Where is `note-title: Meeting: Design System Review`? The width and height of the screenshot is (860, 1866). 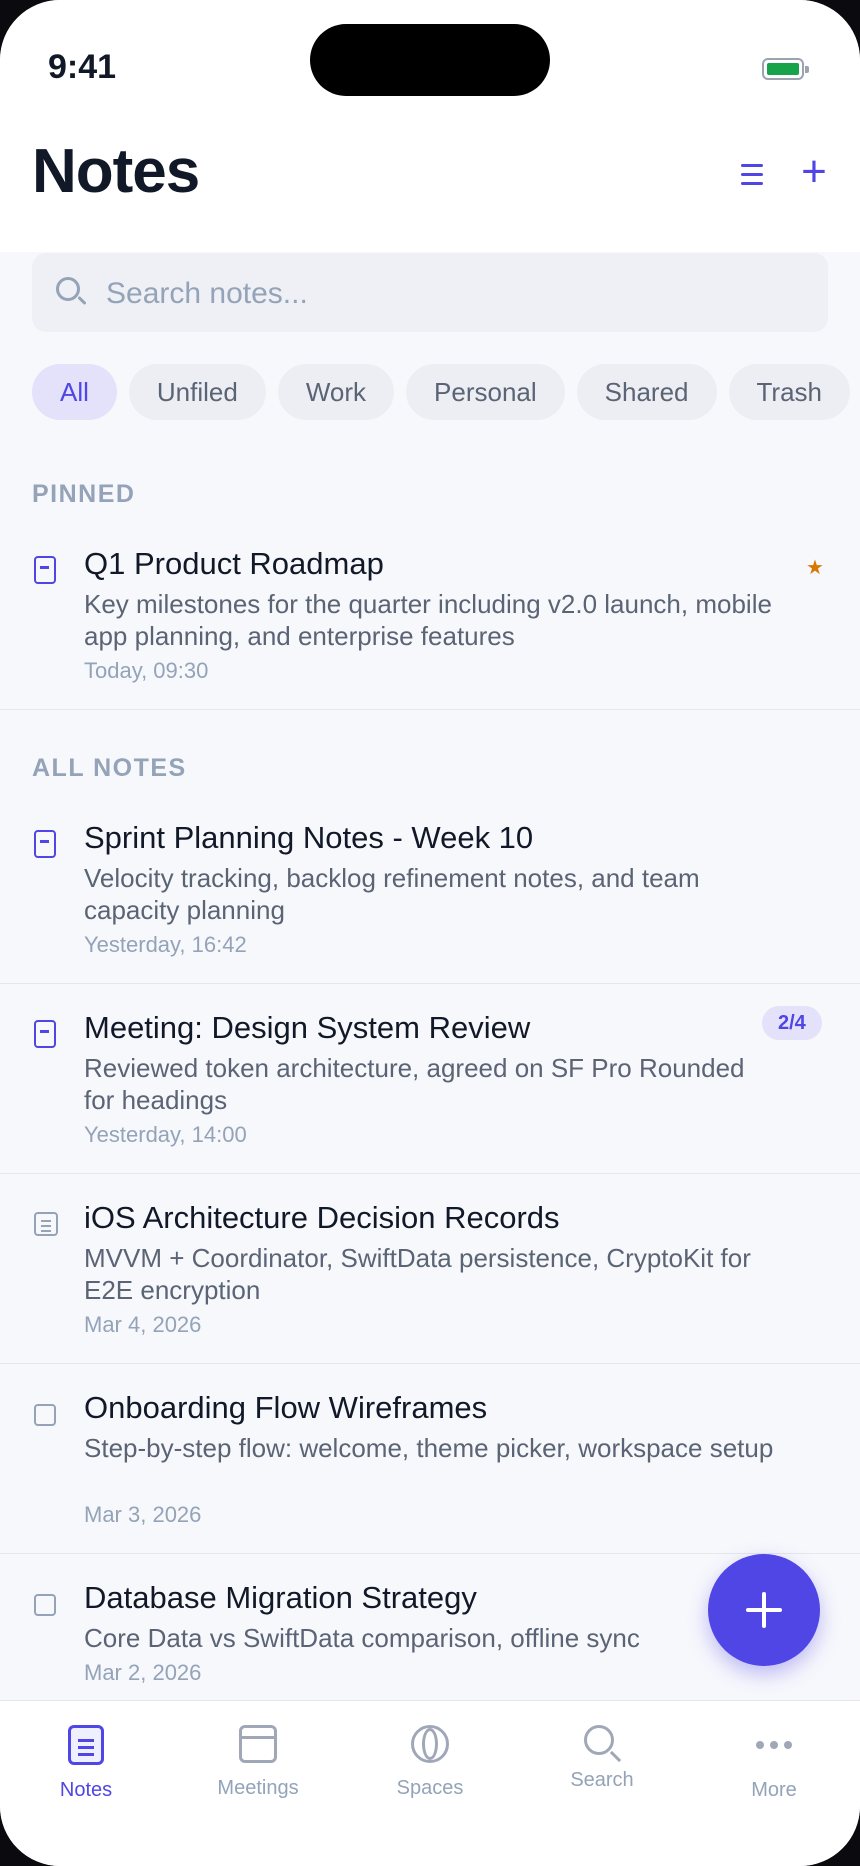
note-title: Meeting: Design System Review is located at coordinates (307, 1027).